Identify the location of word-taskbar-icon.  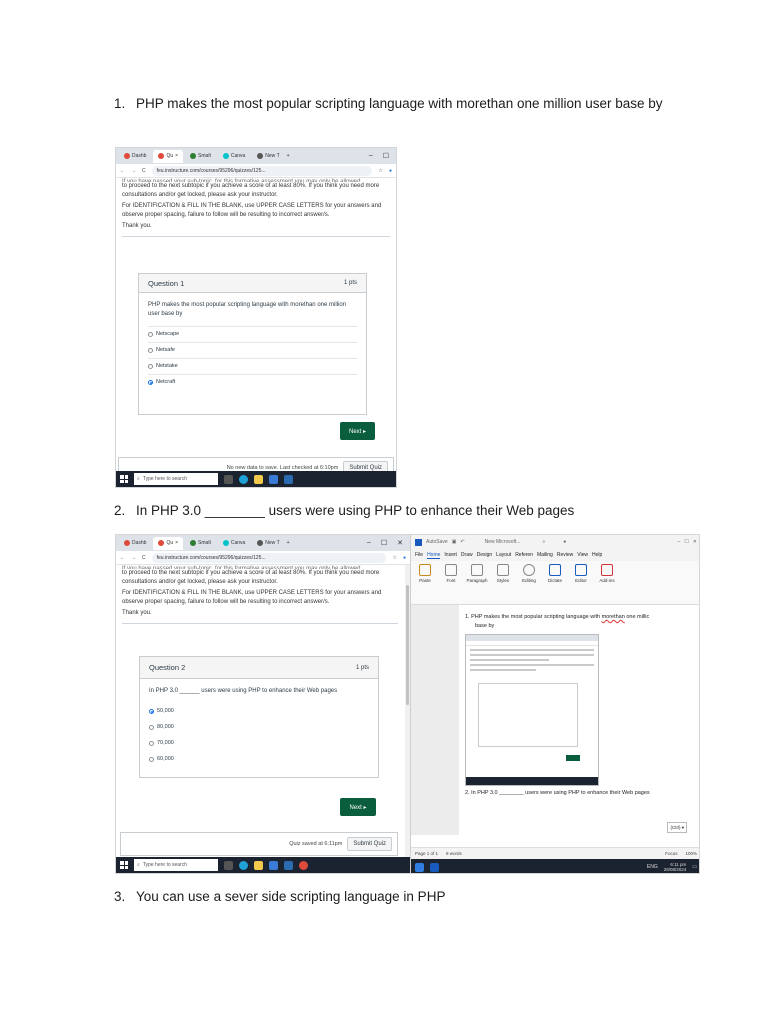
(434, 867).